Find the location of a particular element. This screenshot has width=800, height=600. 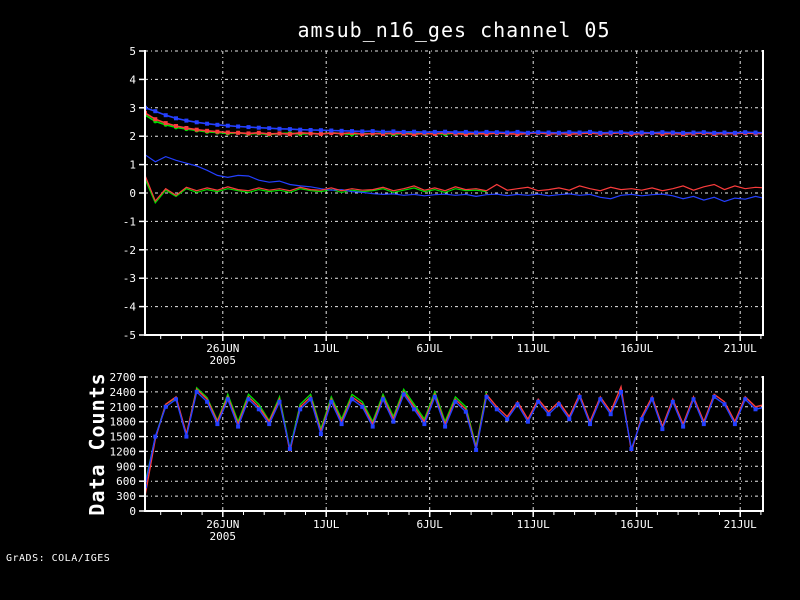

y-tick-label: 1200 is located at coordinates (123, 451).